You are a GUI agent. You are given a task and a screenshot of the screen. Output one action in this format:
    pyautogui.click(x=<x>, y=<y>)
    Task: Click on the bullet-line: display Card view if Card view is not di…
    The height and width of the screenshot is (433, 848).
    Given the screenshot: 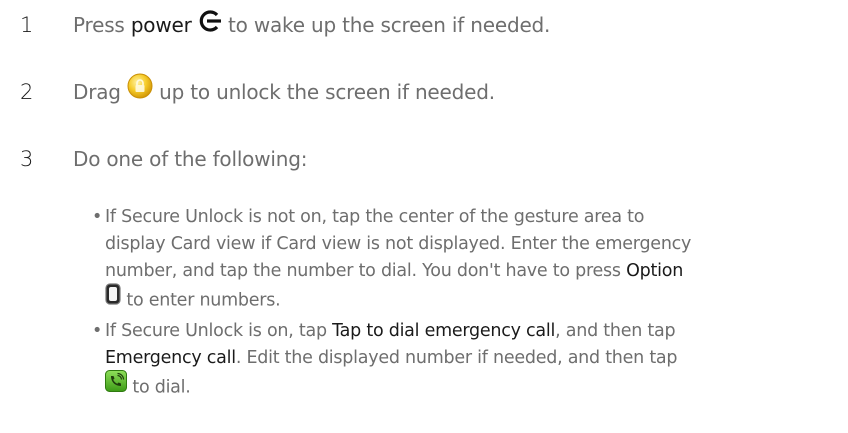 What is the action you would take?
    pyautogui.click(x=398, y=244)
    